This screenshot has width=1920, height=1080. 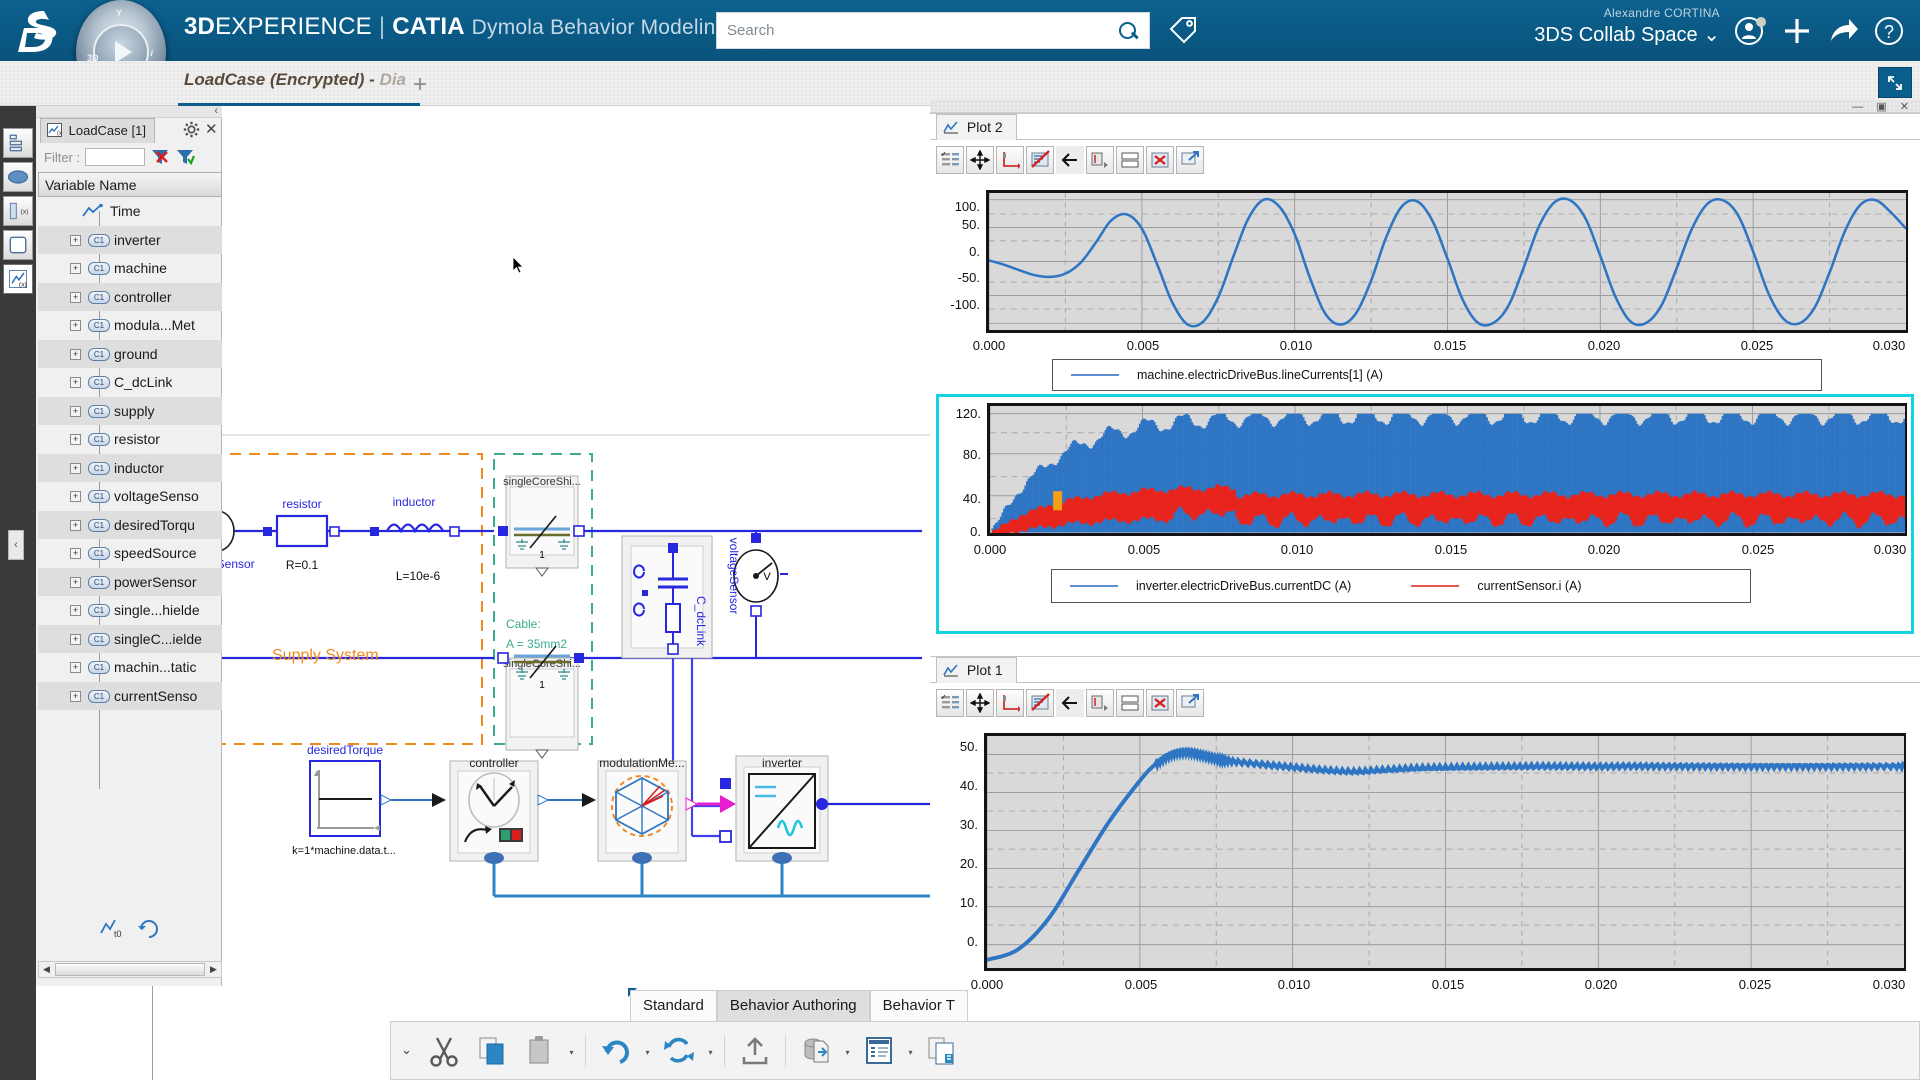 What do you see at coordinates (1627, 26) in the screenshot?
I see `user-info: Alexandre CORTINA 3DS Collab Space ⌄` at bounding box center [1627, 26].